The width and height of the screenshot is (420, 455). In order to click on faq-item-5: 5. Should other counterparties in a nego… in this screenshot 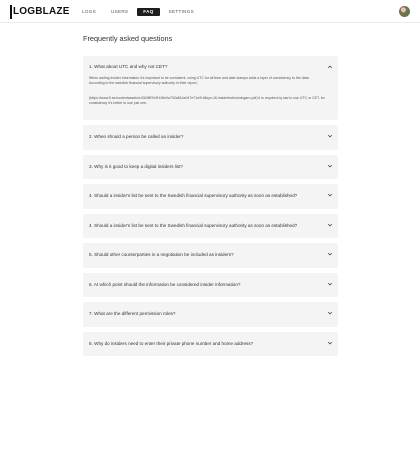, I will do `click(210, 255)`.